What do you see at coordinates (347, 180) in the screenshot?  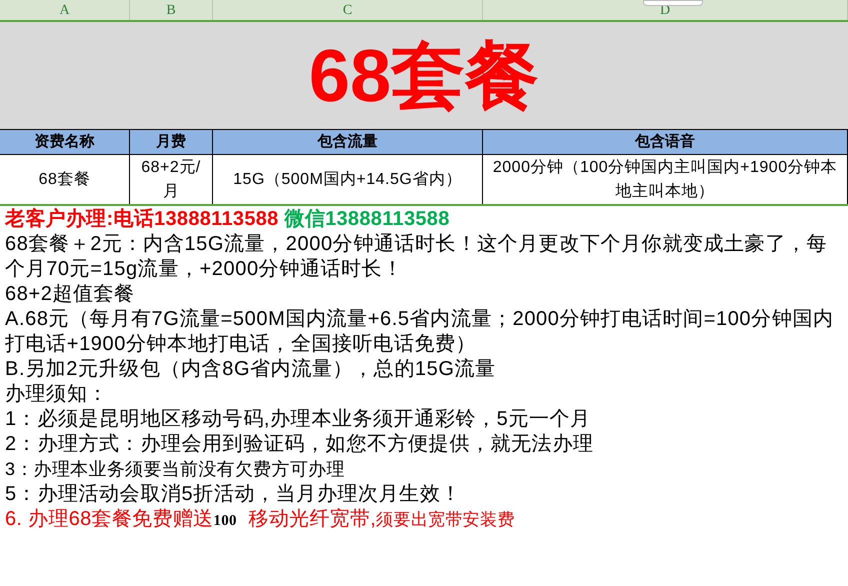 I see `table-cell-text: 15G（500M国内+14.5G省内）` at bounding box center [347, 180].